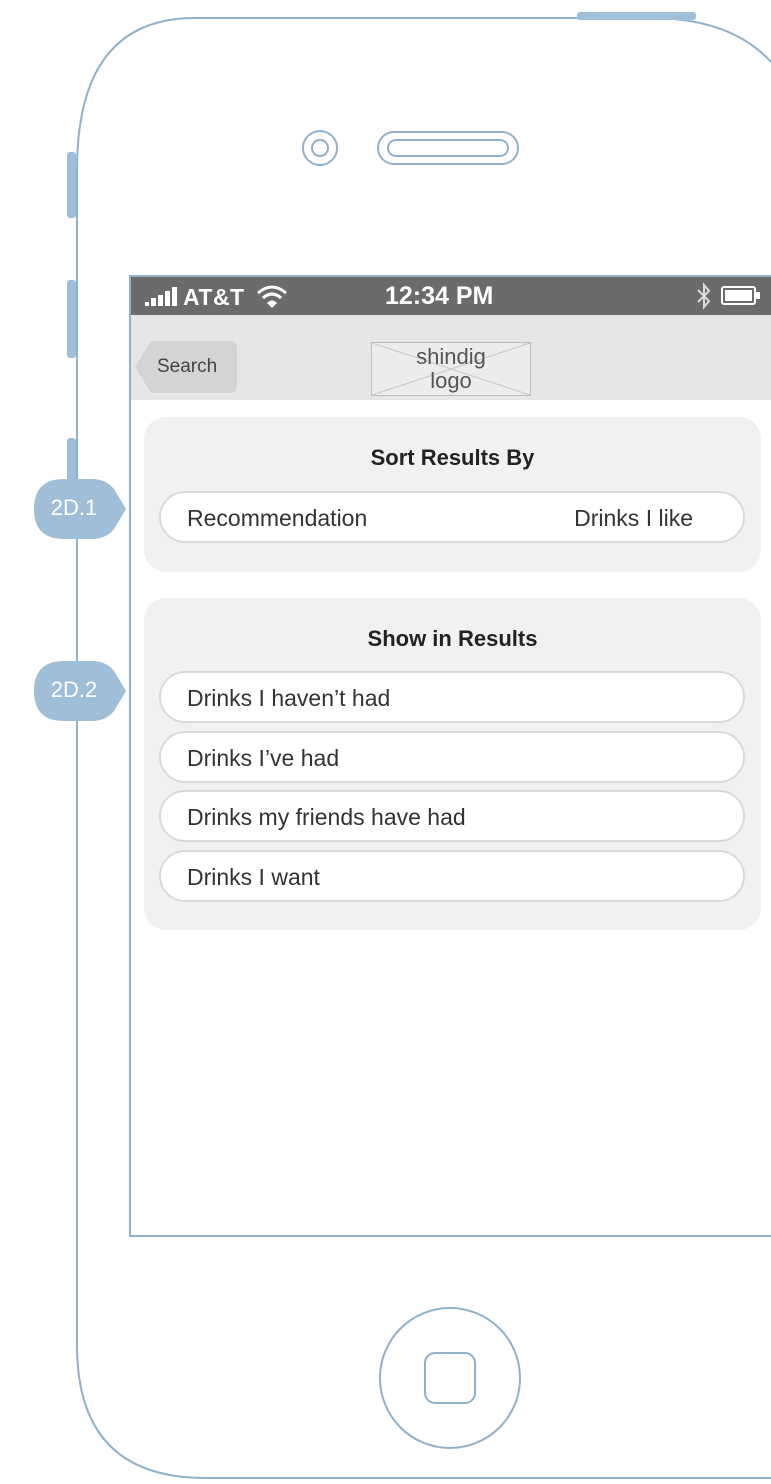  I want to click on annotation-badge-2d2: 2D.2, so click(80, 691).